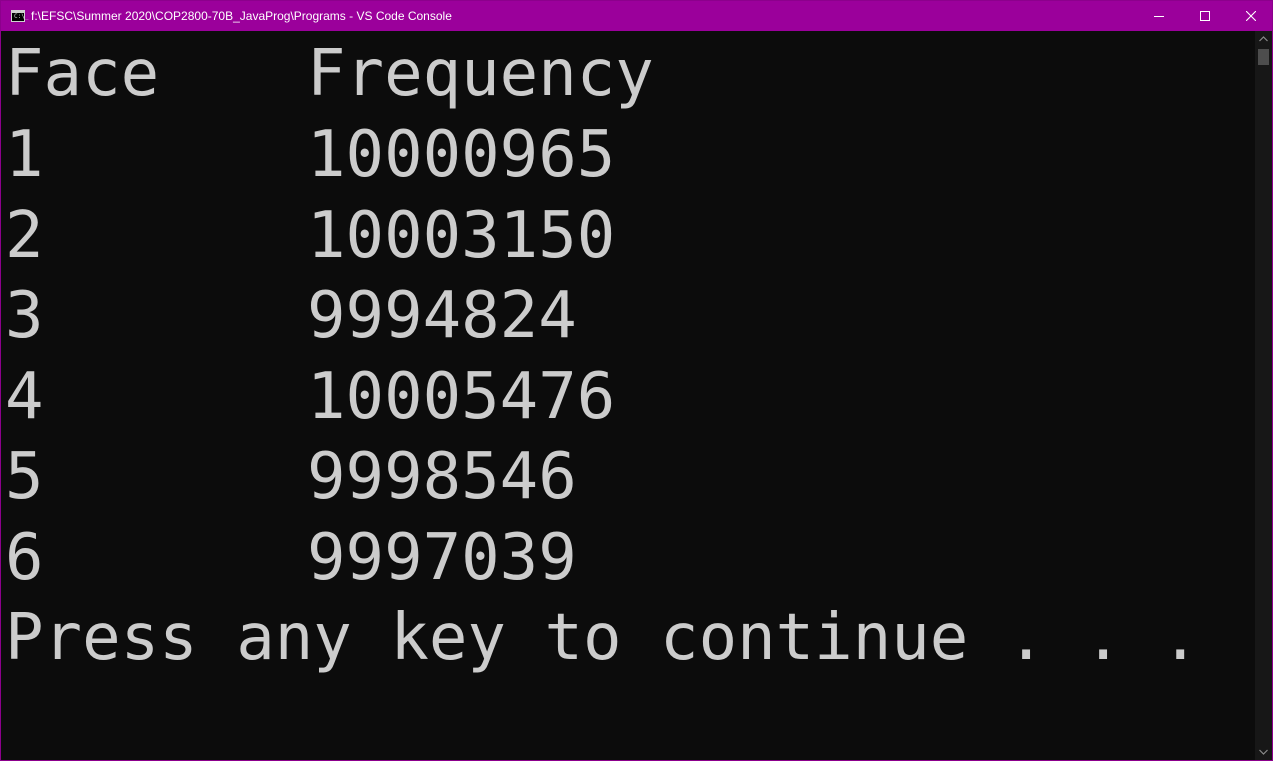 Image resolution: width=1273 pixels, height=761 pixels. I want to click on frequency-header: Frequency, so click(480, 74).